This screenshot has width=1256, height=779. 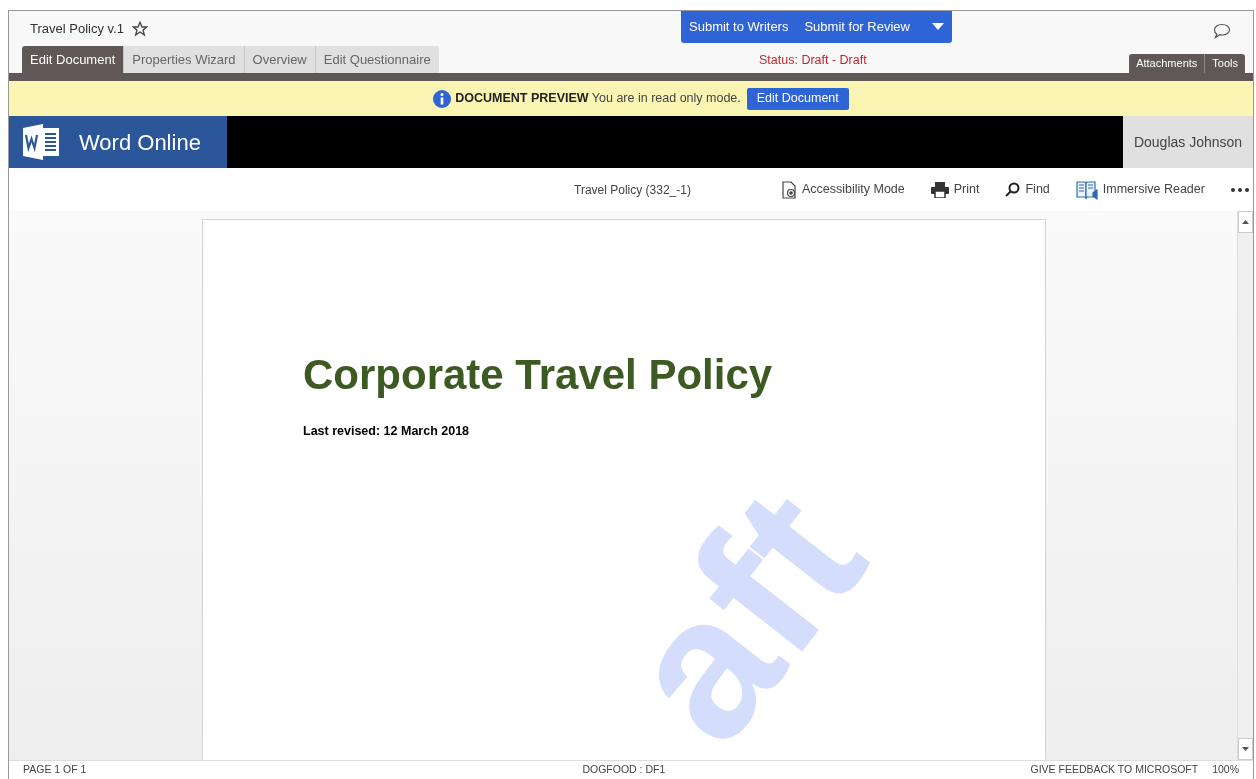 I want to click on feedback-link: GIVE FEEDBACK TO MICROSOFT, so click(x=1114, y=770).